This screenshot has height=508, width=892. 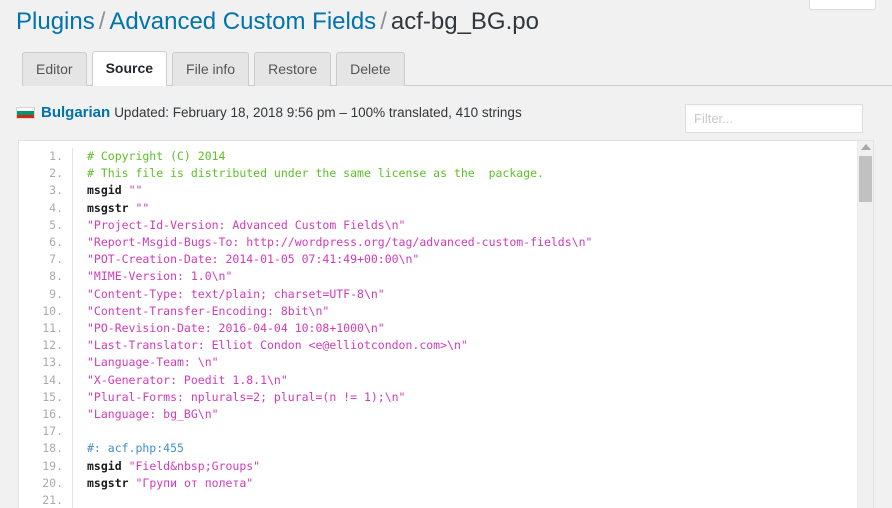 I want to click on line-number: 18., so click(x=46, y=449).